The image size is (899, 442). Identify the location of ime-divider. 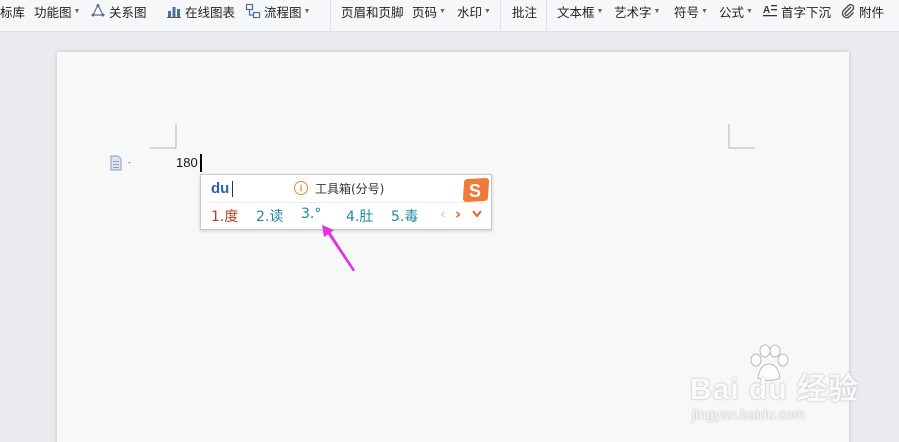
(347, 202).